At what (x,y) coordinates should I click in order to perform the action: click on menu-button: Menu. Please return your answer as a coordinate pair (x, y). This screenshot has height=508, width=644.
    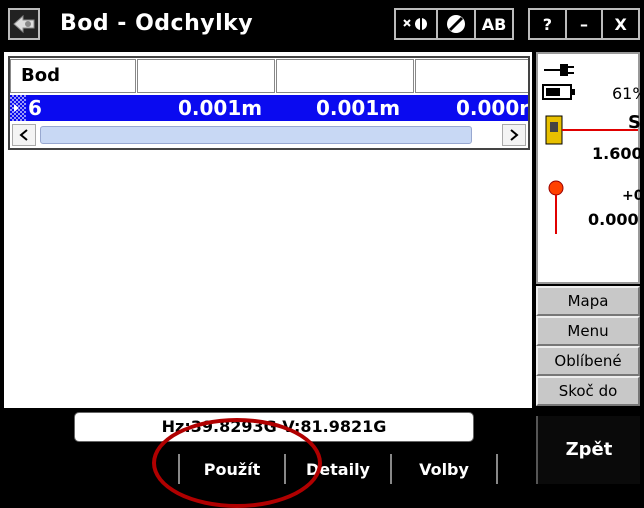
    Looking at the image, I should click on (588, 331).